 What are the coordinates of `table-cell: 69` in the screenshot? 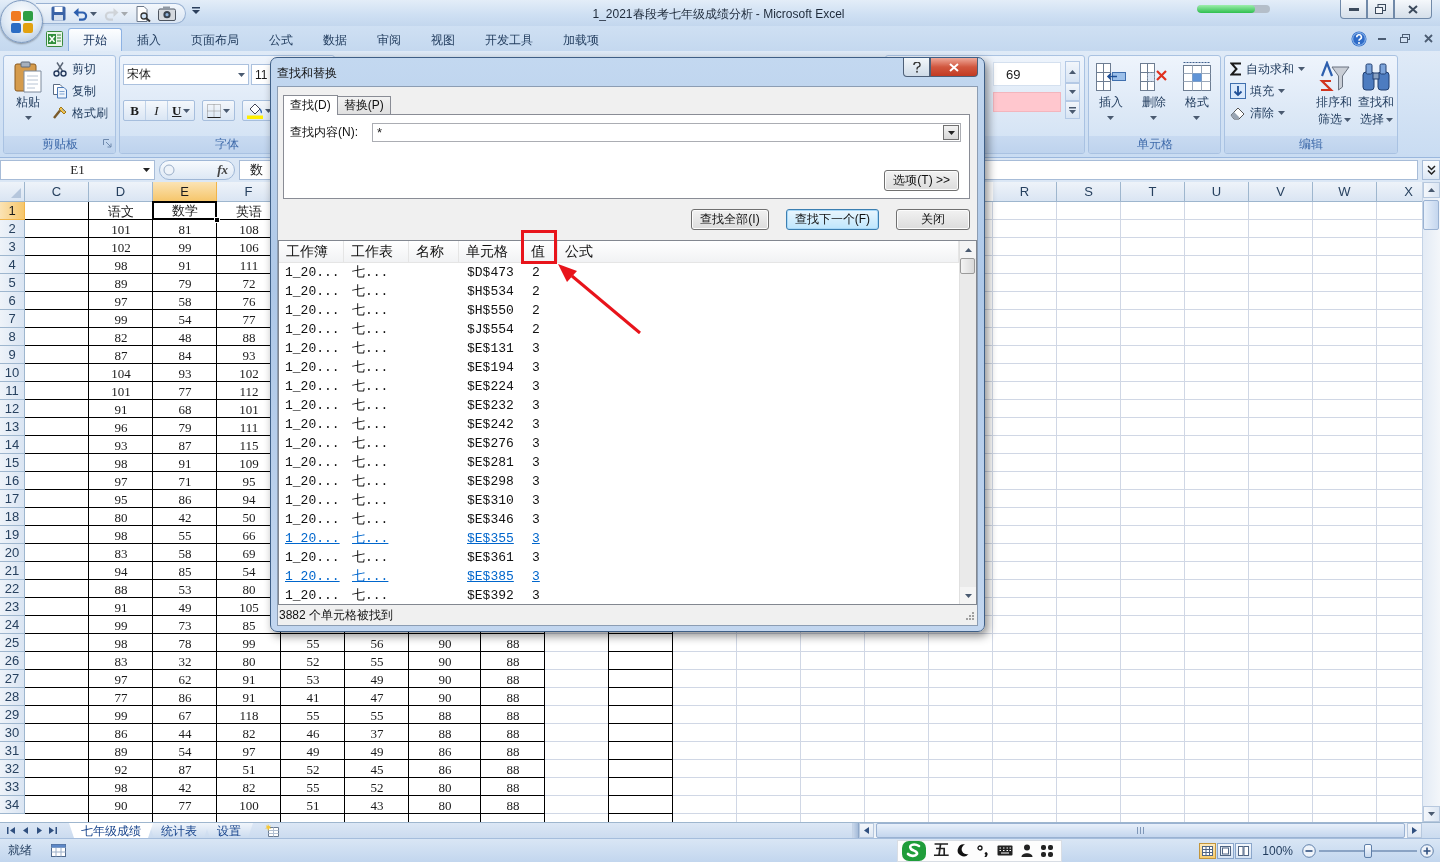 It's located at (249, 553).